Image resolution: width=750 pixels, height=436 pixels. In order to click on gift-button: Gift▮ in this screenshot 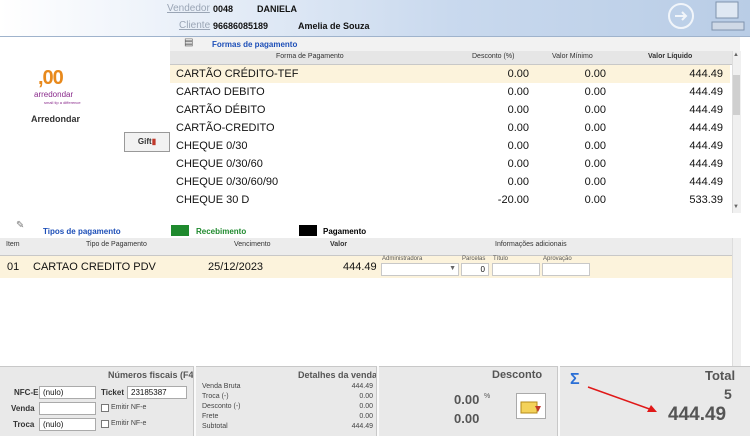, I will do `click(147, 142)`.